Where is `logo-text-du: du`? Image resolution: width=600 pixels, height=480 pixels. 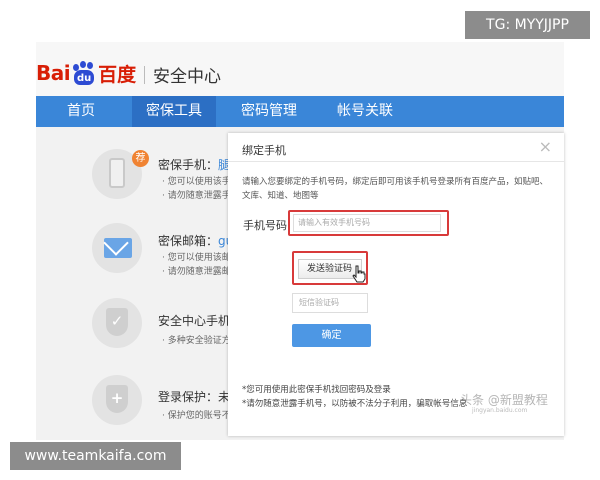
logo-text-du: du is located at coordinates (84, 77).